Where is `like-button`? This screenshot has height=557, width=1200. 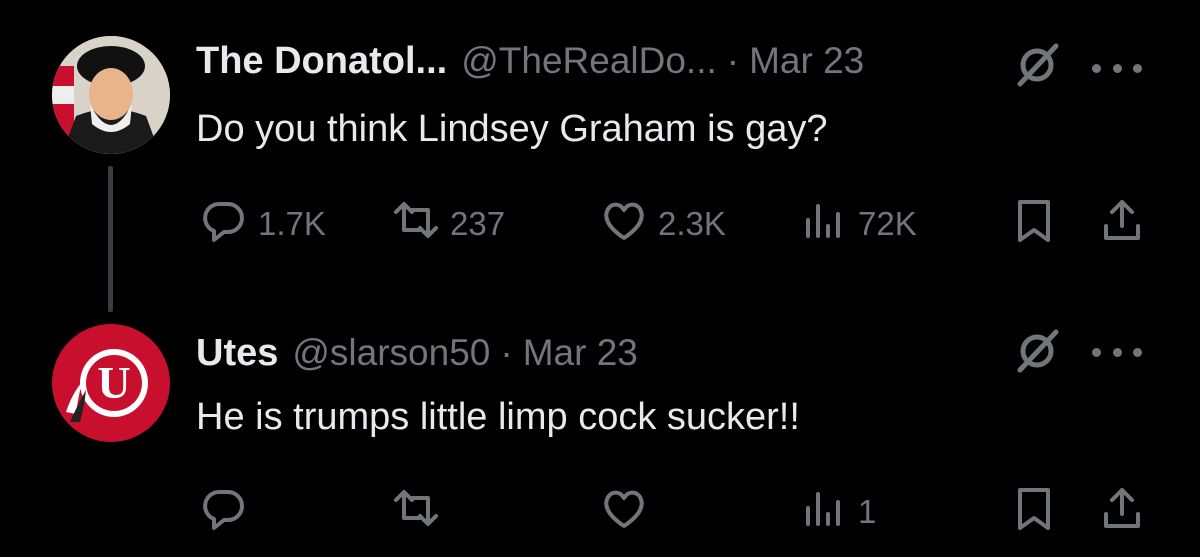
like-button is located at coordinates (629, 512).